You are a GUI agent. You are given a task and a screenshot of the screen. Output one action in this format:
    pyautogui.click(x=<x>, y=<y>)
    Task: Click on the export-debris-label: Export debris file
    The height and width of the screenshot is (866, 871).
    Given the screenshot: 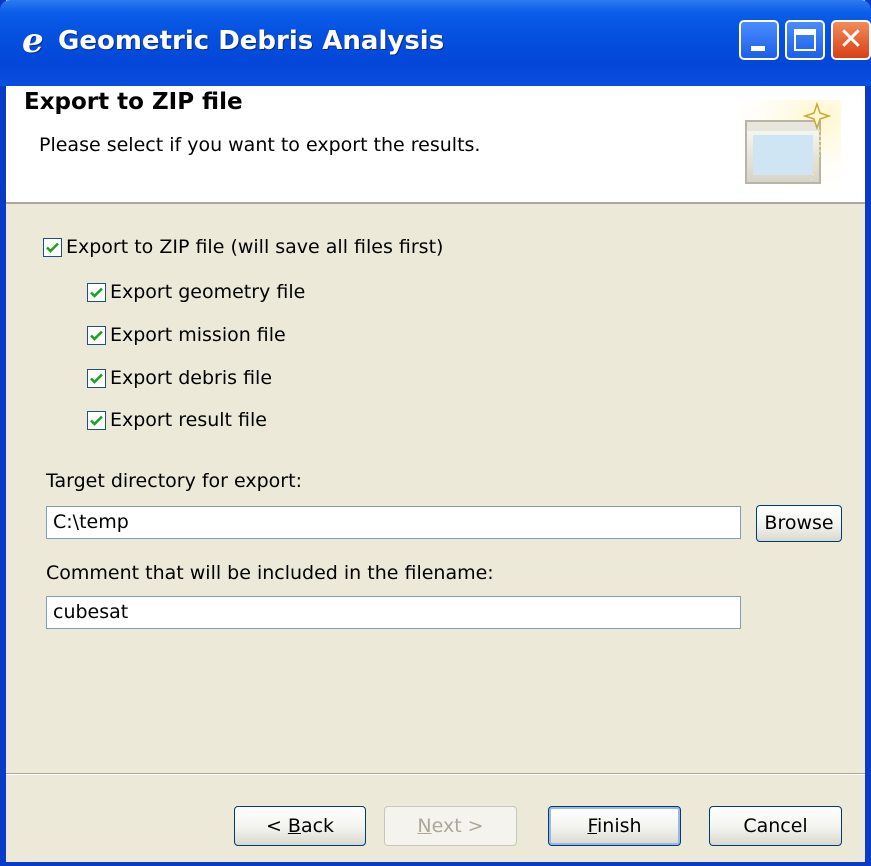 What is the action you would take?
    pyautogui.click(x=191, y=378)
    